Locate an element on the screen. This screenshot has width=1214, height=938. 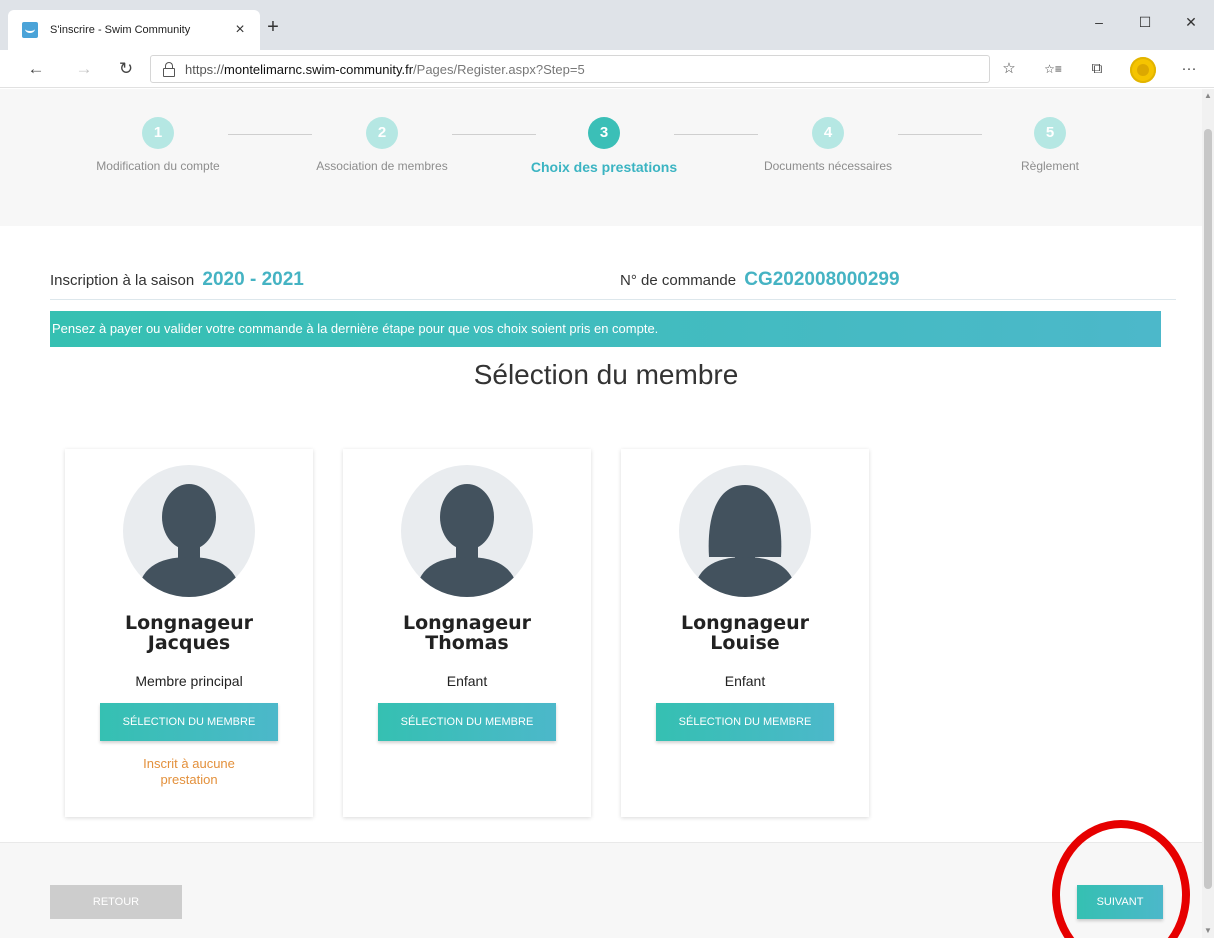
member-role: Membre principal is located at coordinates (189, 681).